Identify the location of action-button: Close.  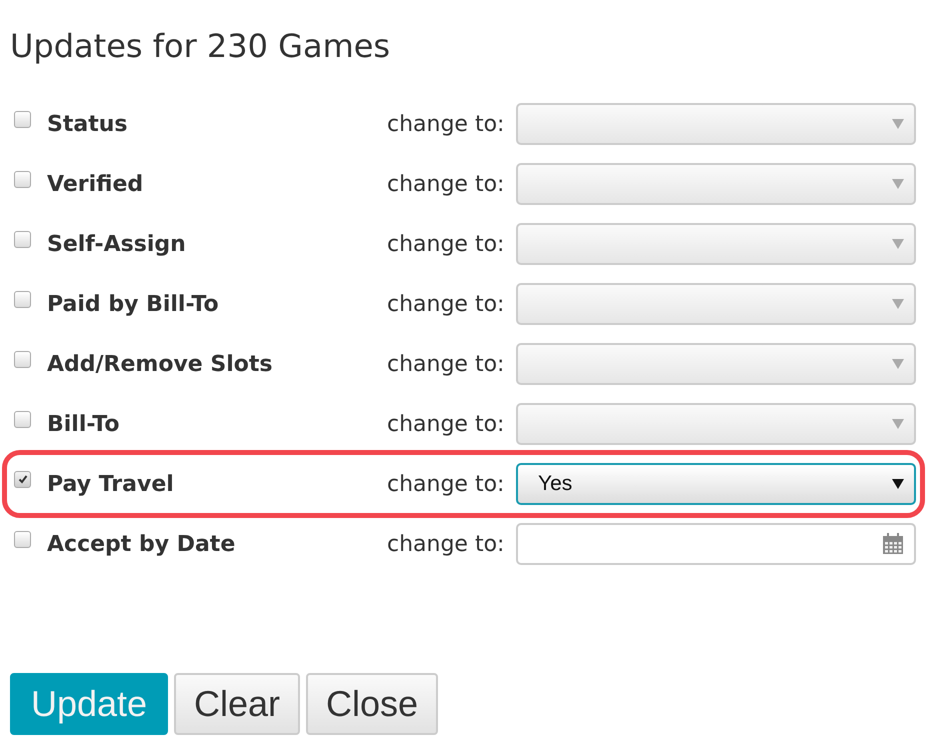
(372, 704).